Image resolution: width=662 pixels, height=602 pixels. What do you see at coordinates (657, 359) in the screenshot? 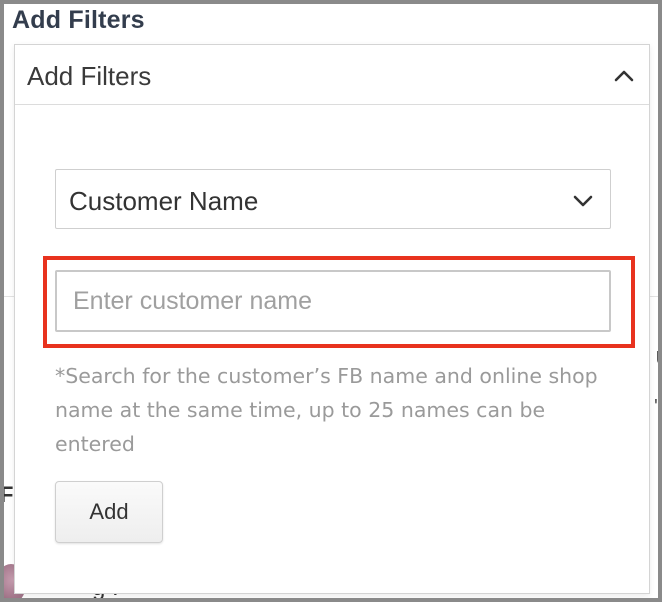
I see `background-text-fragment: U` at bounding box center [657, 359].